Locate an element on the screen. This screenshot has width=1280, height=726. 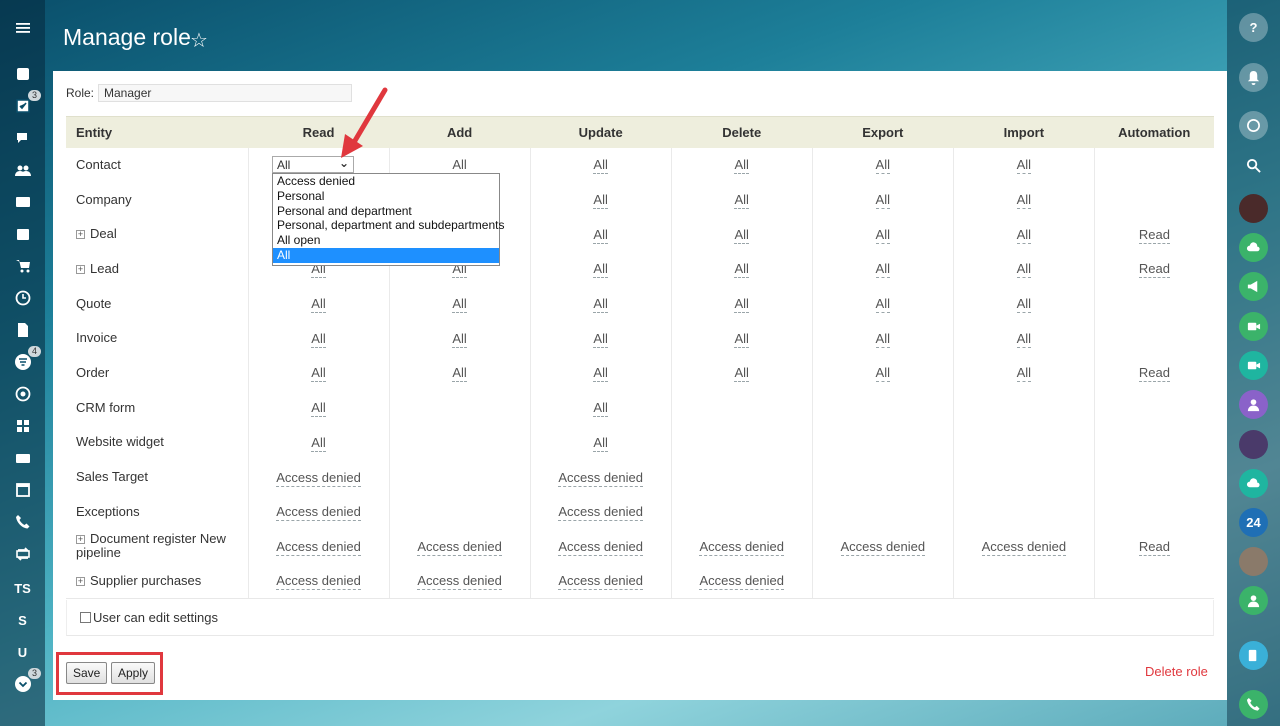
clock-icon is located at coordinates (22, 298).